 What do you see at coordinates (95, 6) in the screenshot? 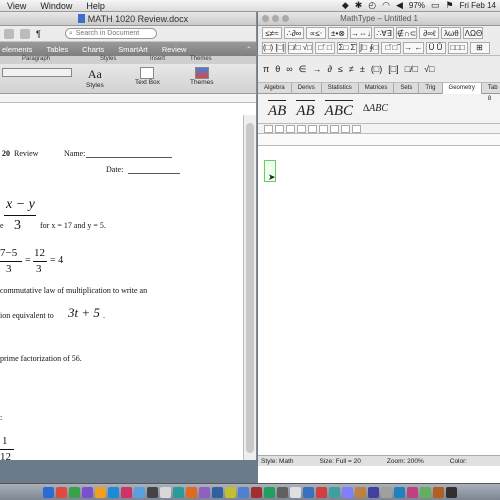
I see `menu-help: Help` at bounding box center [95, 6].